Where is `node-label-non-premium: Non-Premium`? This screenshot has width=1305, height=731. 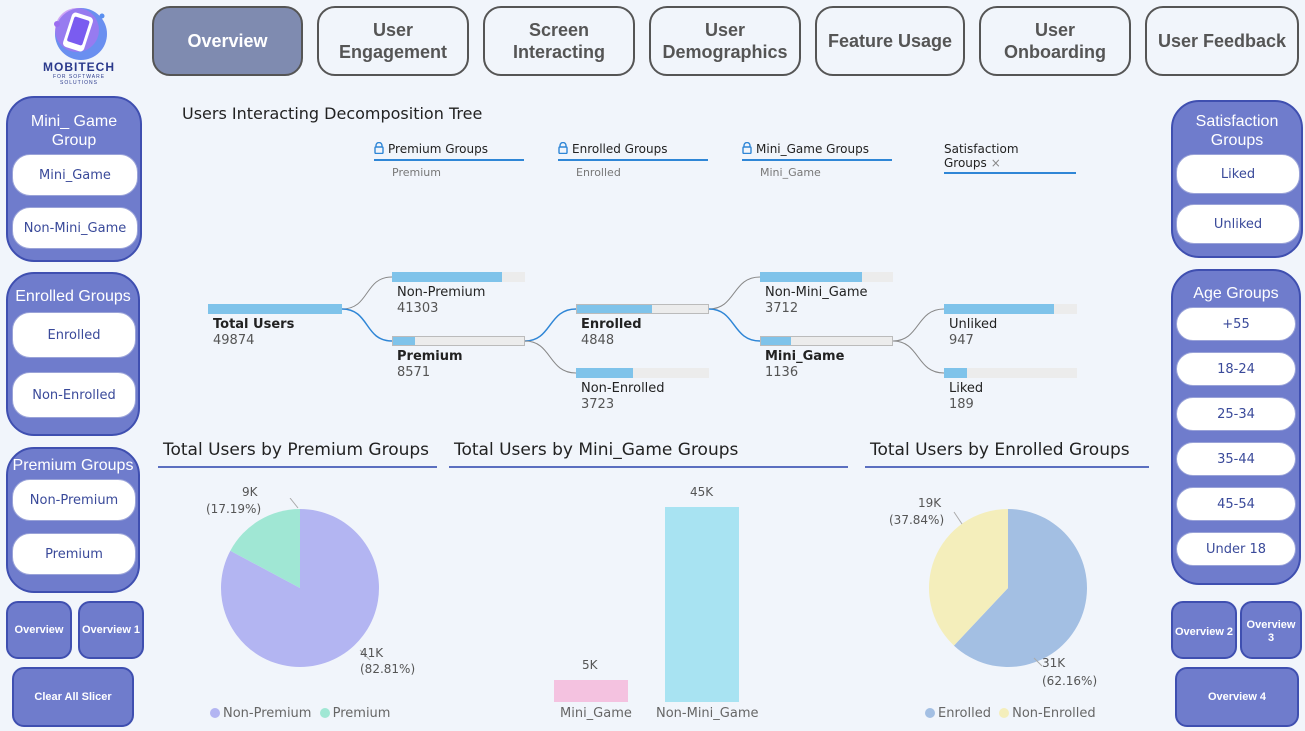
node-label-non-premium: Non-Premium is located at coordinates (441, 292).